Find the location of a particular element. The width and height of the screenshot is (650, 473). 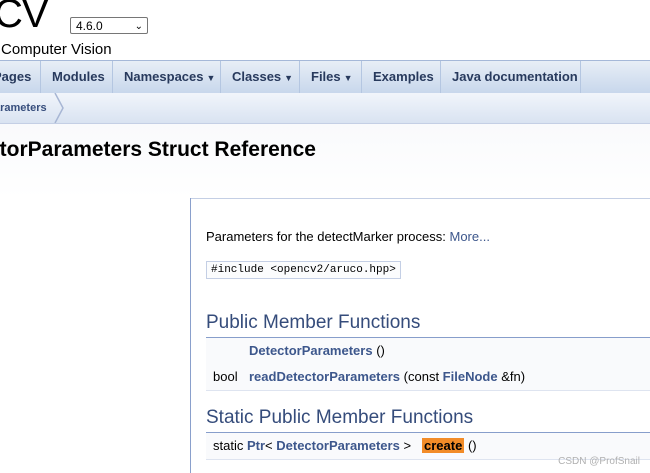

member-args-pre: (const is located at coordinates (423, 376).